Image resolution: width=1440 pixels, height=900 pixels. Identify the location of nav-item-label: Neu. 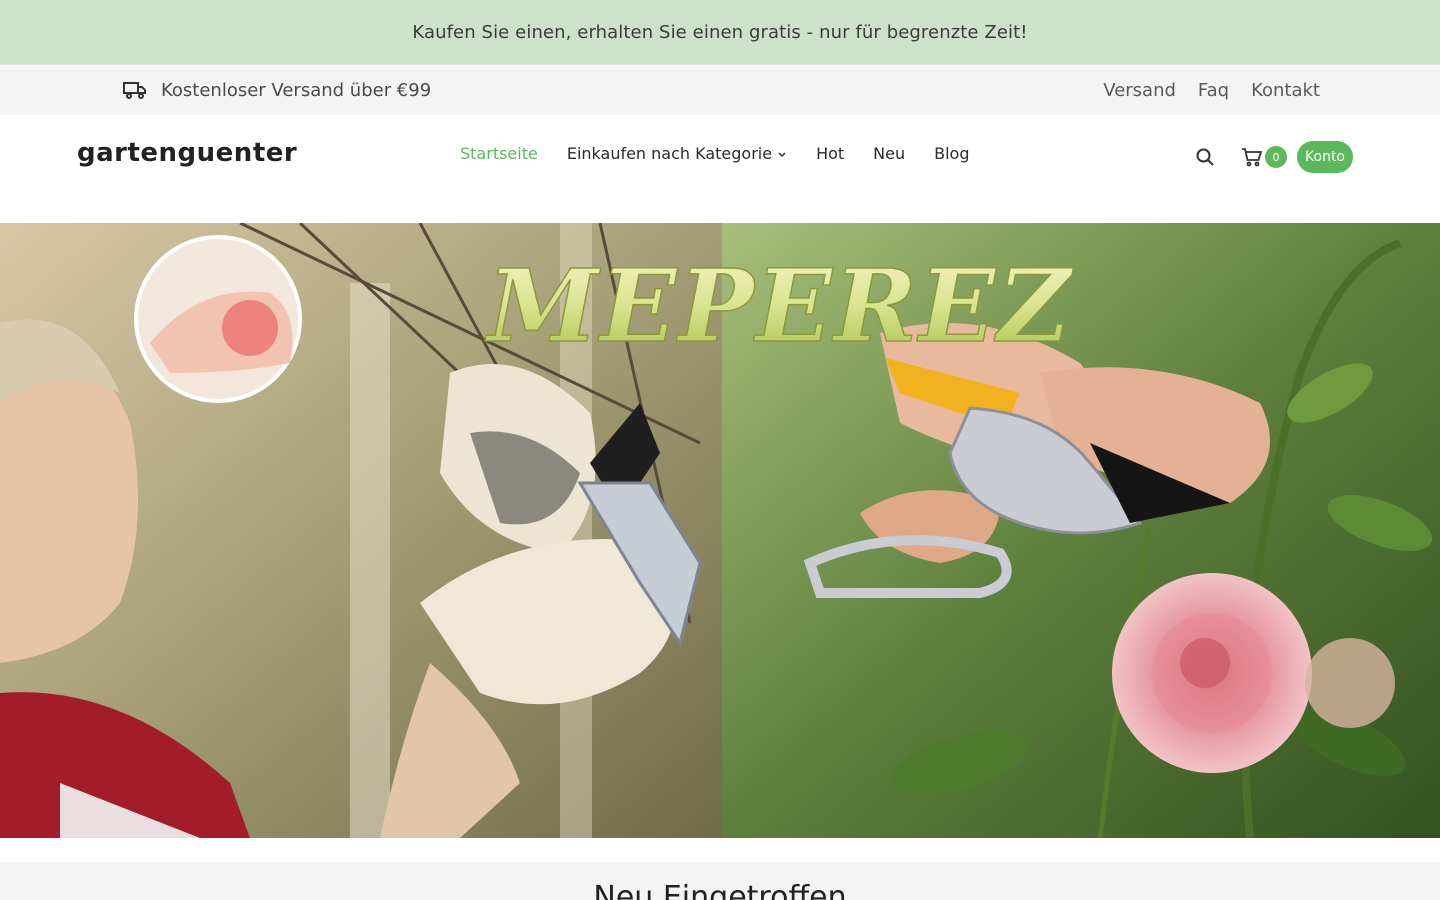
(889, 153).